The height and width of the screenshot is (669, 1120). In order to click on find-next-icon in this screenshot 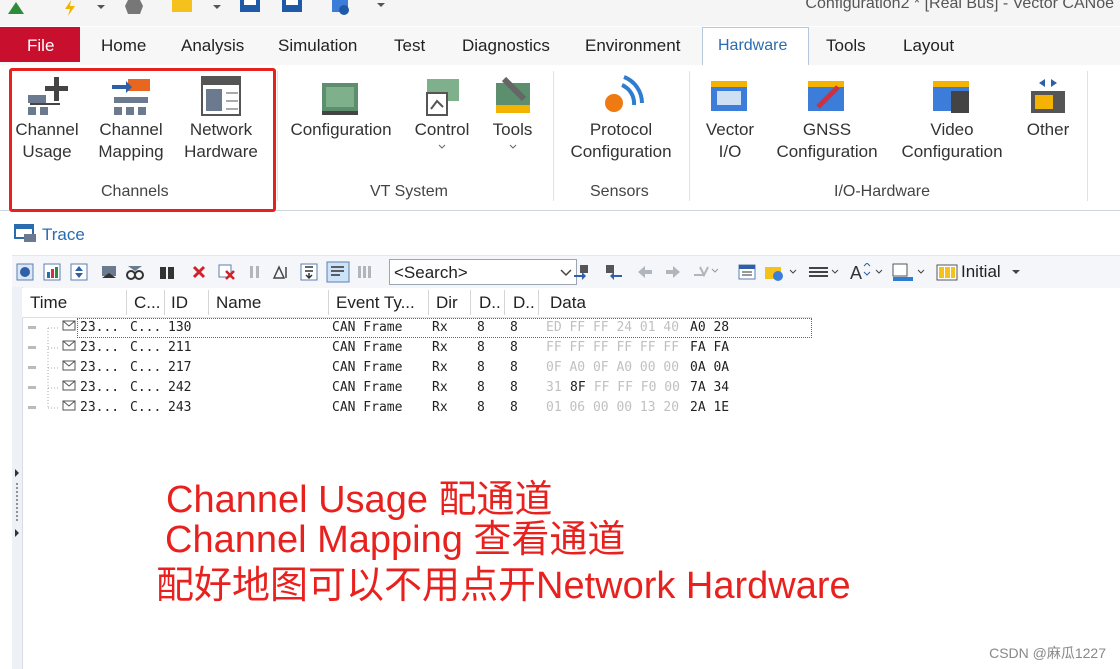, I will do `click(612, 272)`.